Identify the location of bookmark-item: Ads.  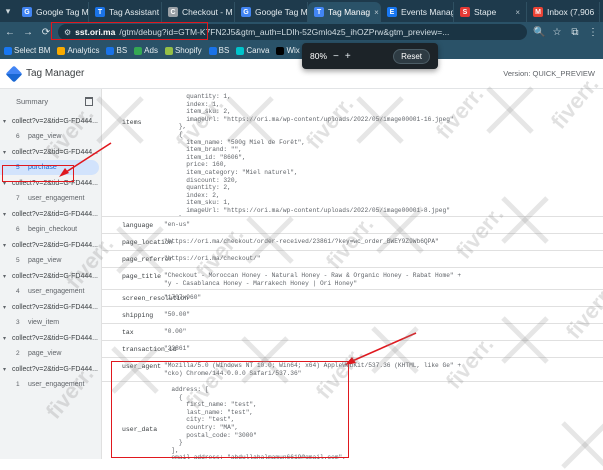
(146, 50).